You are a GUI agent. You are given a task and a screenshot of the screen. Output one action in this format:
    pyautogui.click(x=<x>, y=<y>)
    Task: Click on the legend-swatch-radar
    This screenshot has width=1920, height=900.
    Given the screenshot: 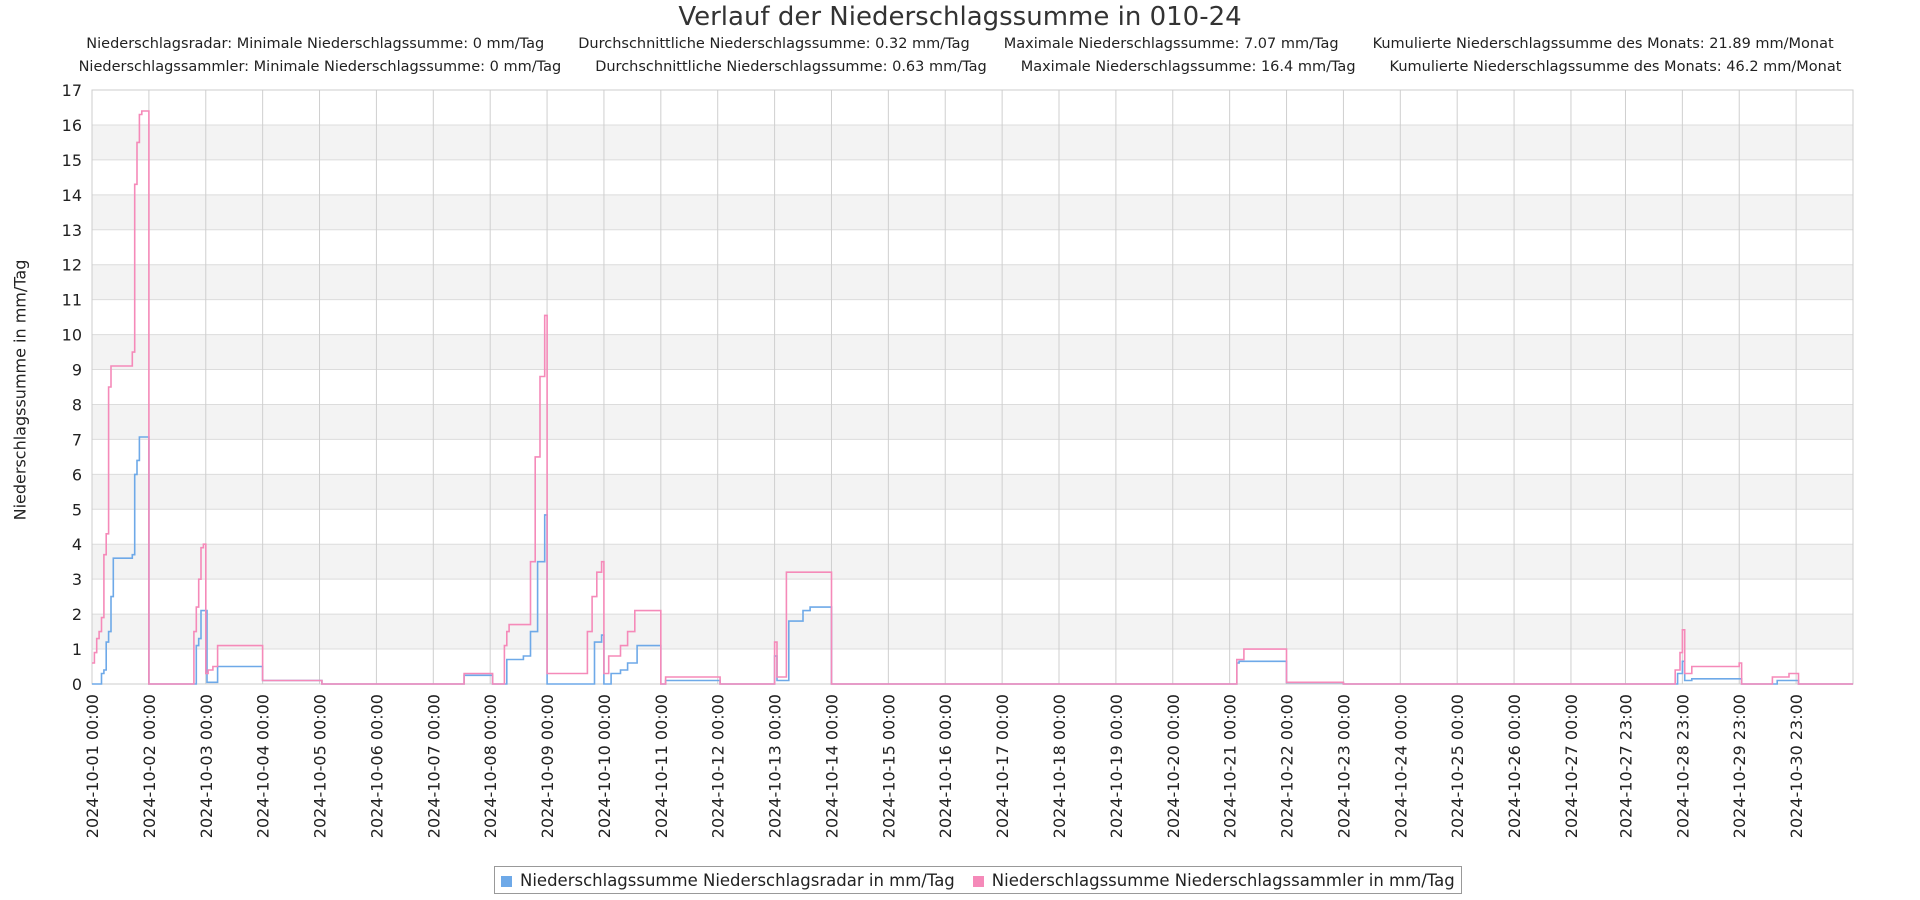 What is the action you would take?
    pyautogui.click(x=506, y=881)
    